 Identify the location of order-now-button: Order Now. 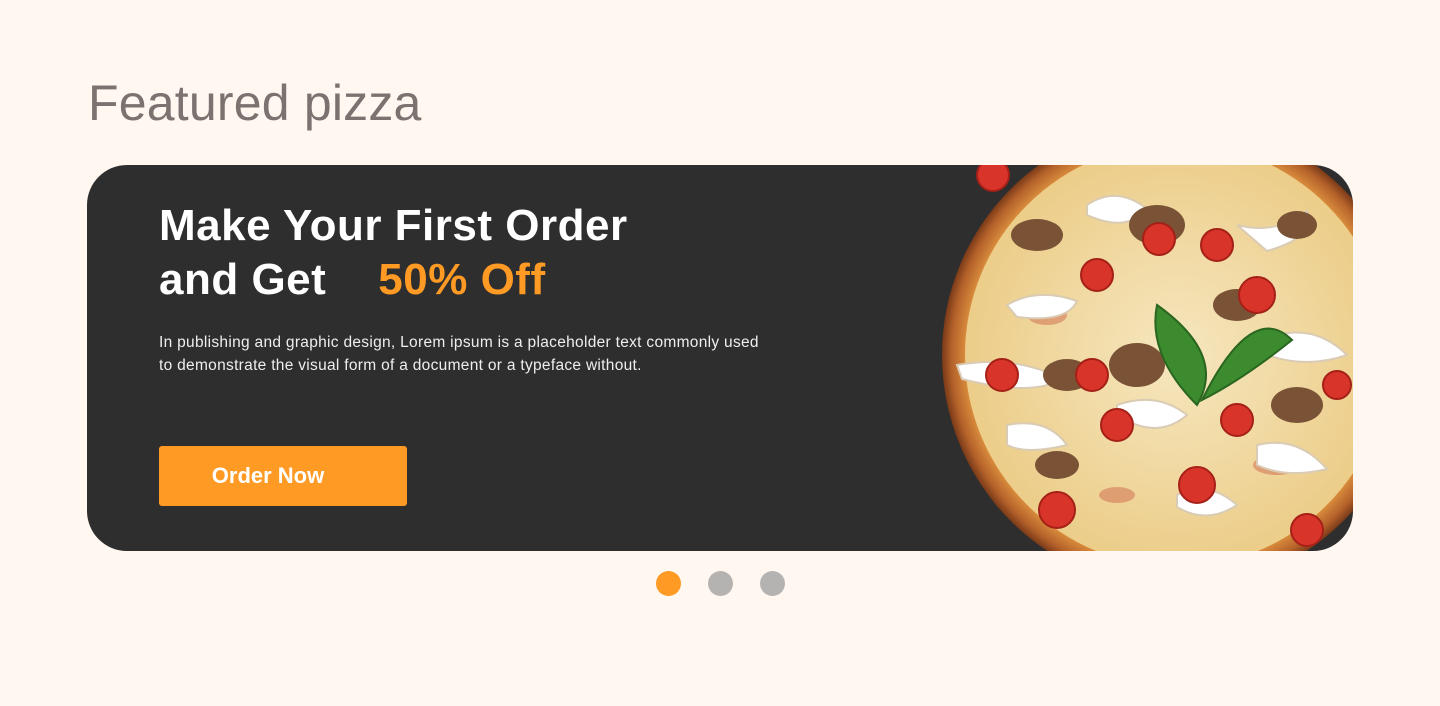
(283, 476).